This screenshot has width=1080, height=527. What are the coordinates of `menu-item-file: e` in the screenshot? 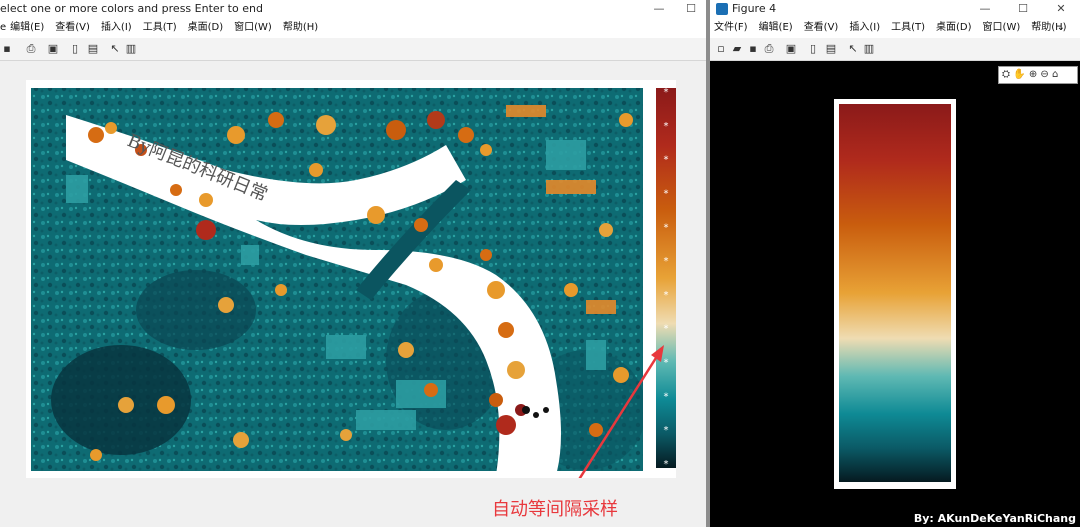 It's located at (3, 27).